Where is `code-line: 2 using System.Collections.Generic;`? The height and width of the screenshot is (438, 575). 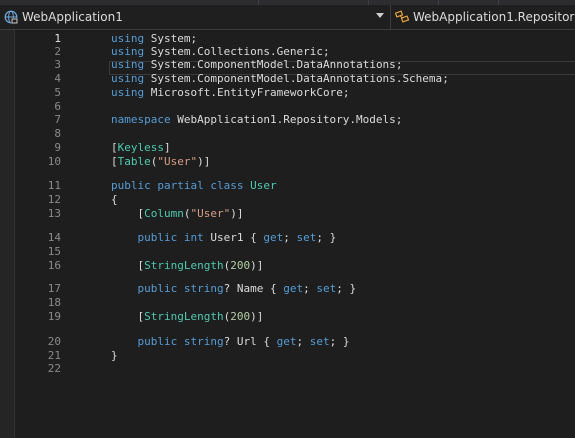 code-line: 2 using System.Collections.Generic; is located at coordinates (295, 52).